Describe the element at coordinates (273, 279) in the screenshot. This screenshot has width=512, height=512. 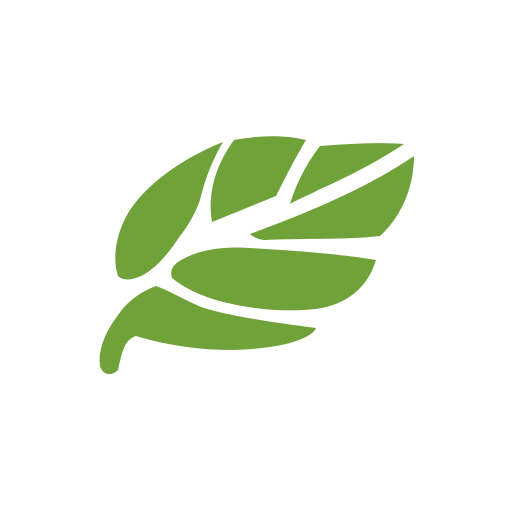
I see `leaf-lobe-middle` at that location.